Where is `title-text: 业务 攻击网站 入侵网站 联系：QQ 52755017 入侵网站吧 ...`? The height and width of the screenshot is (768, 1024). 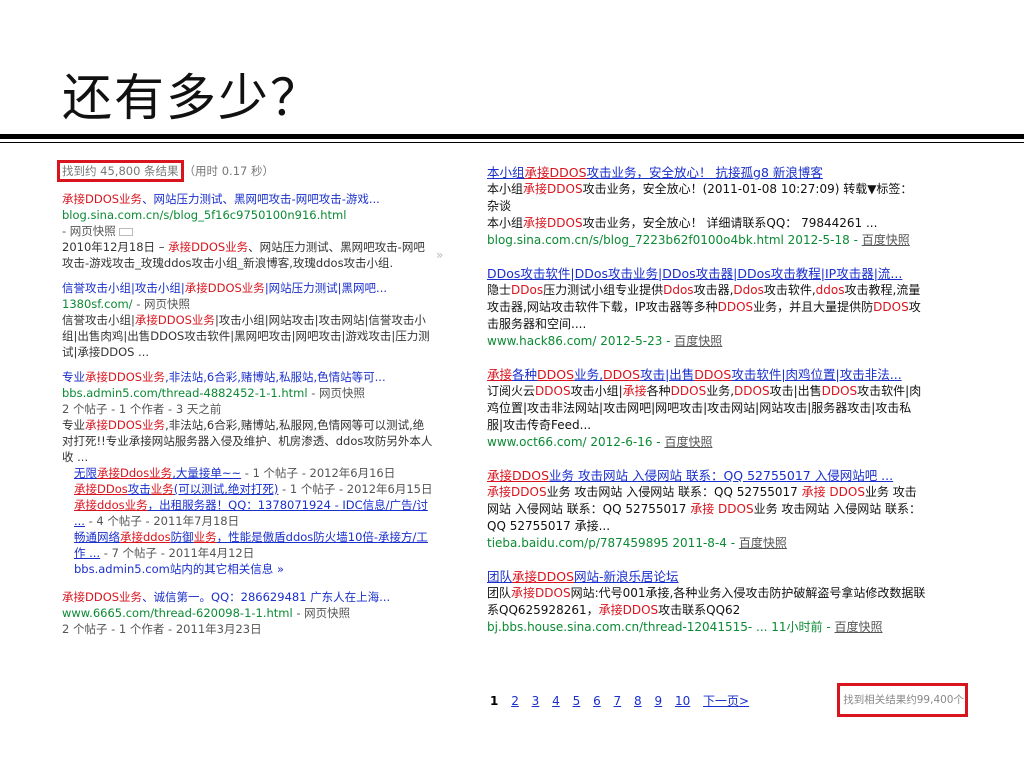 title-text: 业务 攻击网站 入侵网站 联系：QQ 52755017 入侵网站吧 ... is located at coordinates (721, 475).